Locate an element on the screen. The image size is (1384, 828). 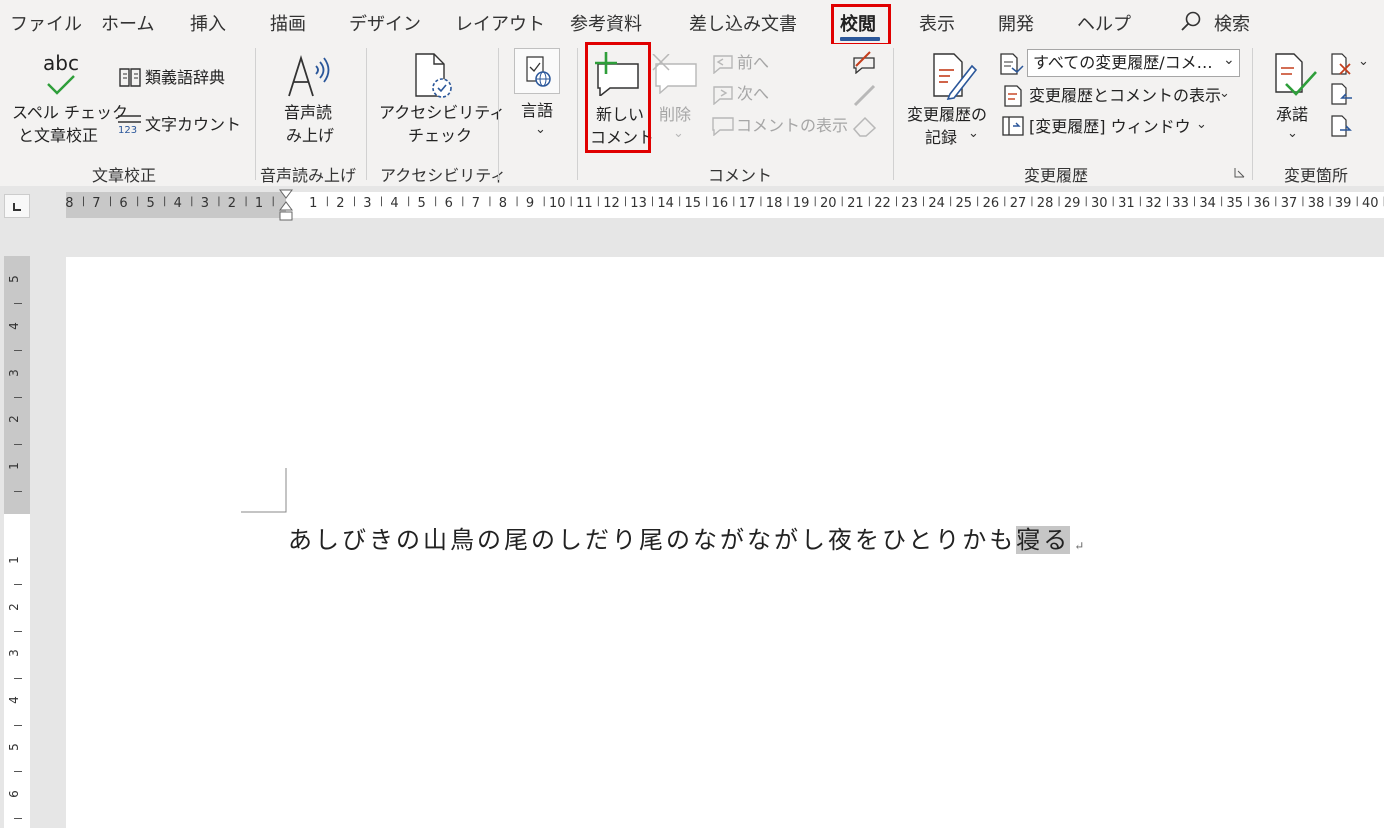
track-changes-button: 変更履歴の is located at coordinates (947, 115).